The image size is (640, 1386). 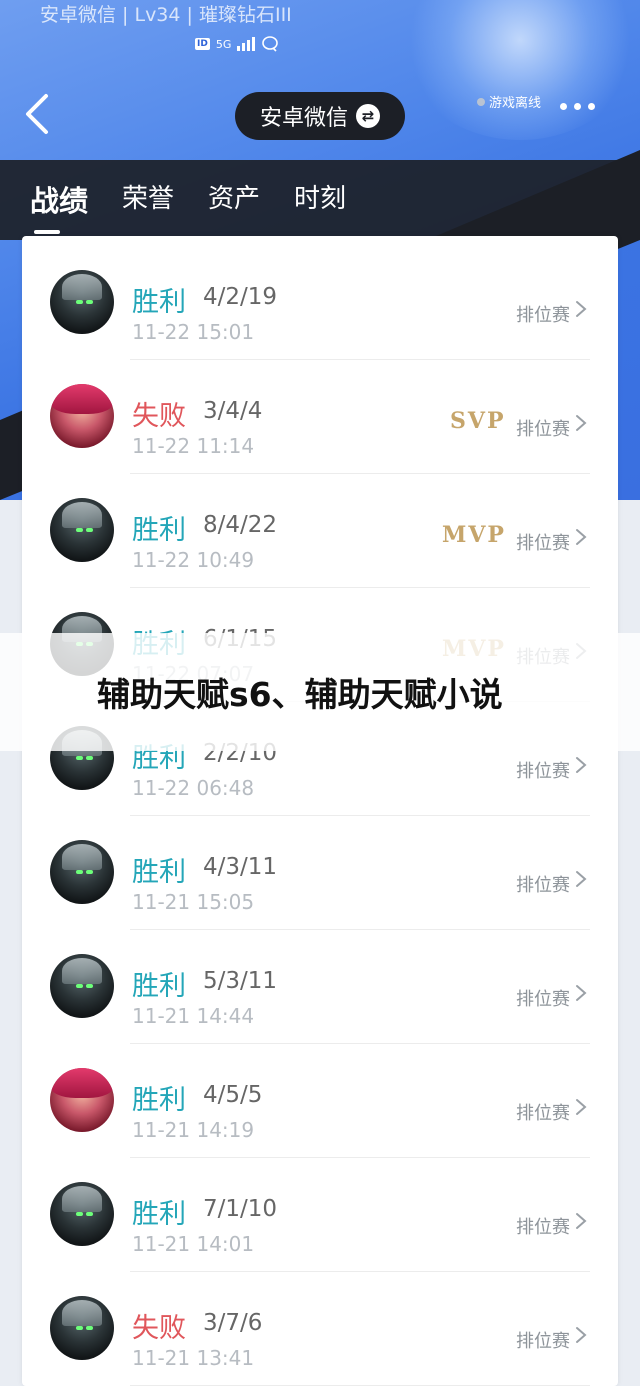 I want to click on match-kda: 5/3/11, so click(x=240, y=981).